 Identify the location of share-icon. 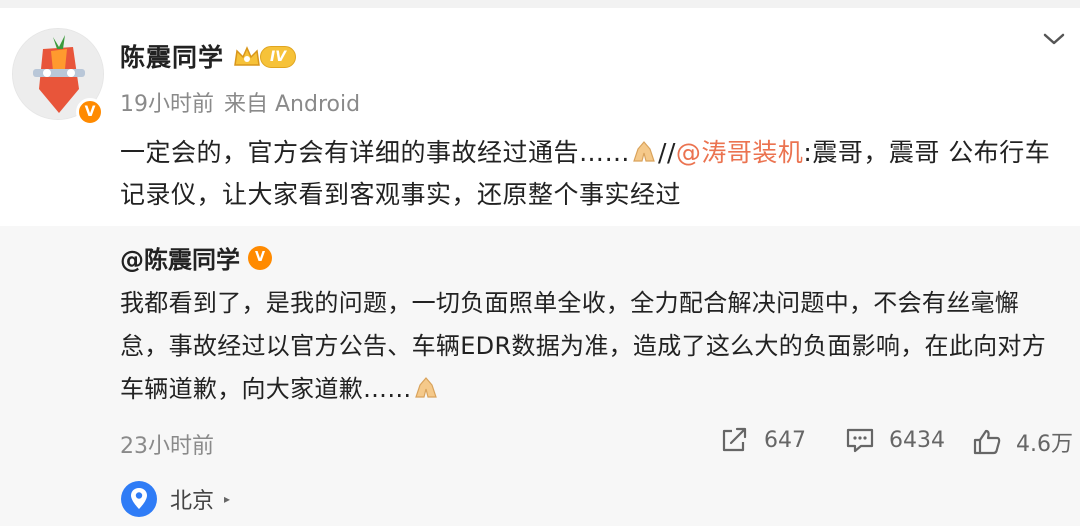
(734, 439).